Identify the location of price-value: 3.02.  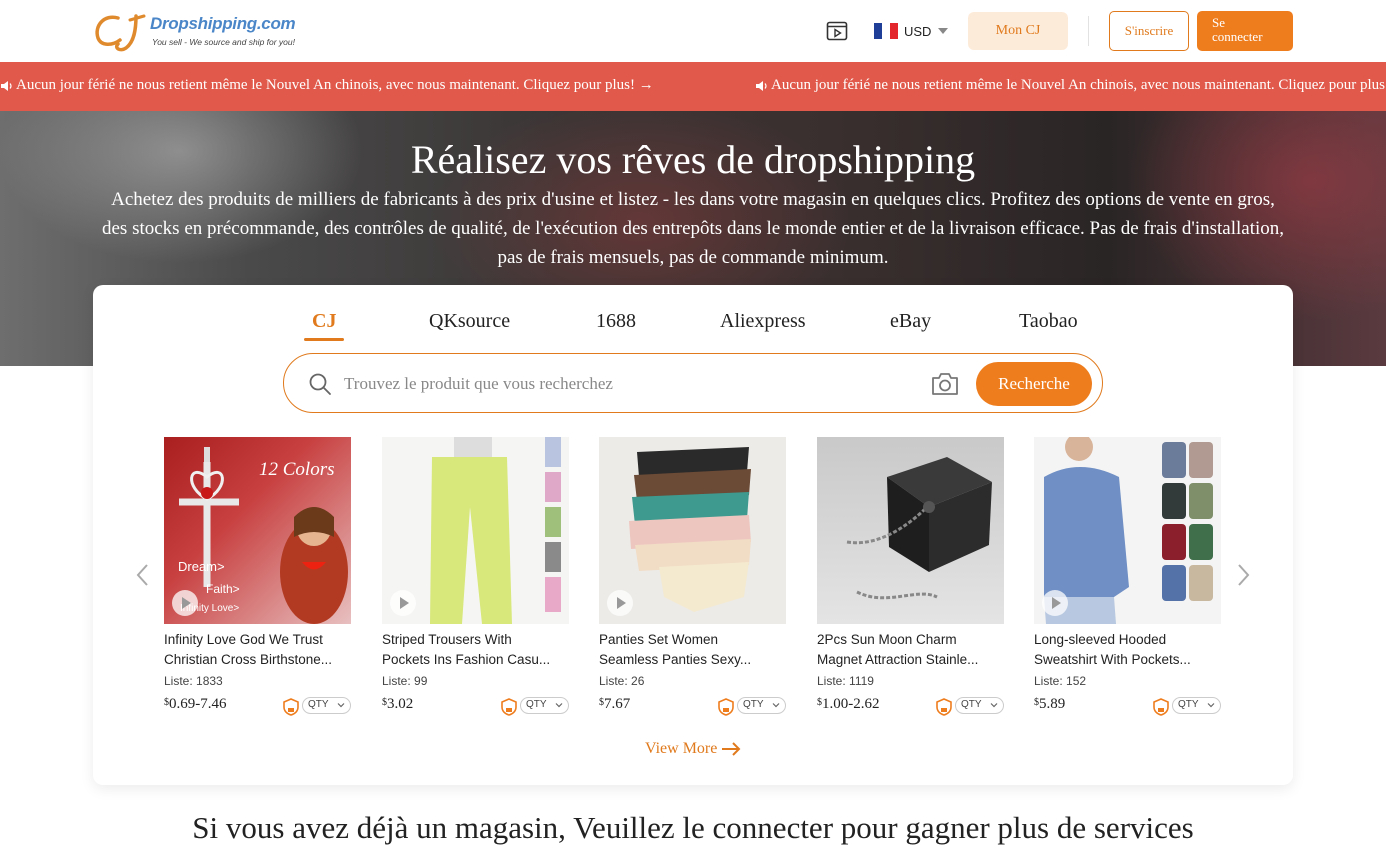
(400, 704).